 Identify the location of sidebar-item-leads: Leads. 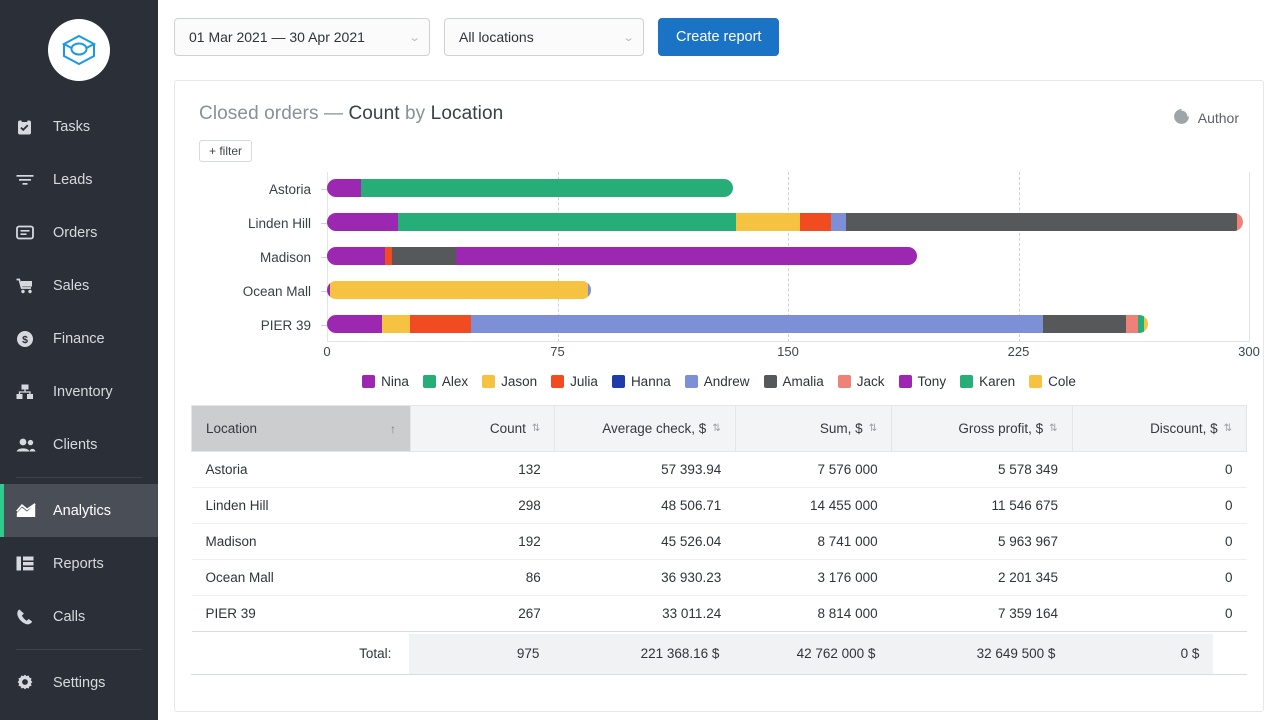
(79, 179).